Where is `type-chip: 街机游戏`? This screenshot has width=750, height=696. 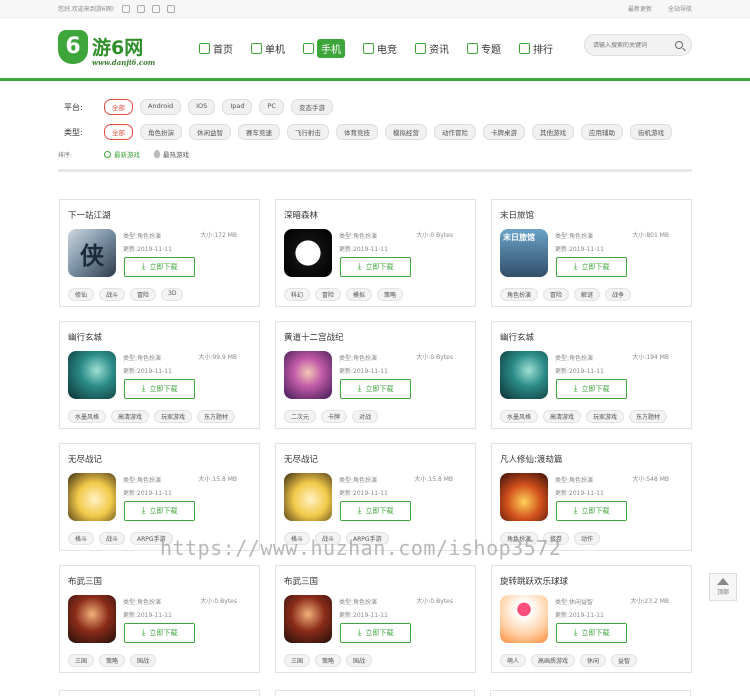
type-chip: 街机游戏 is located at coordinates (651, 132).